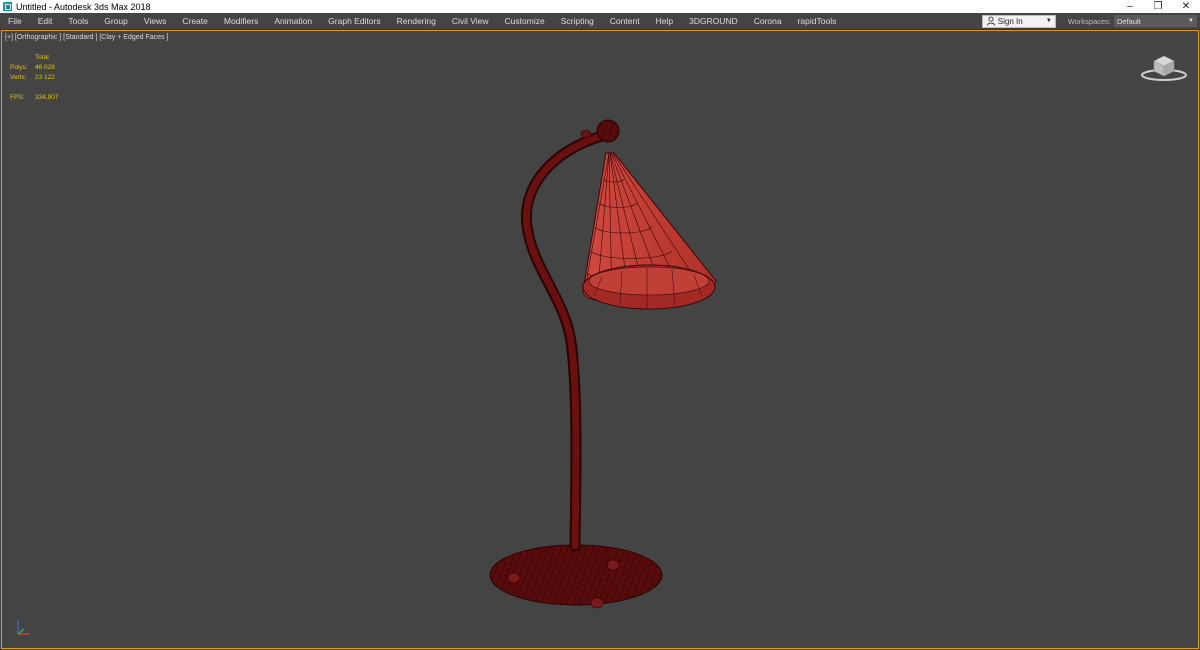 This screenshot has width=1200, height=650. I want to click on fps-value: 334,907, so click(47, 97).